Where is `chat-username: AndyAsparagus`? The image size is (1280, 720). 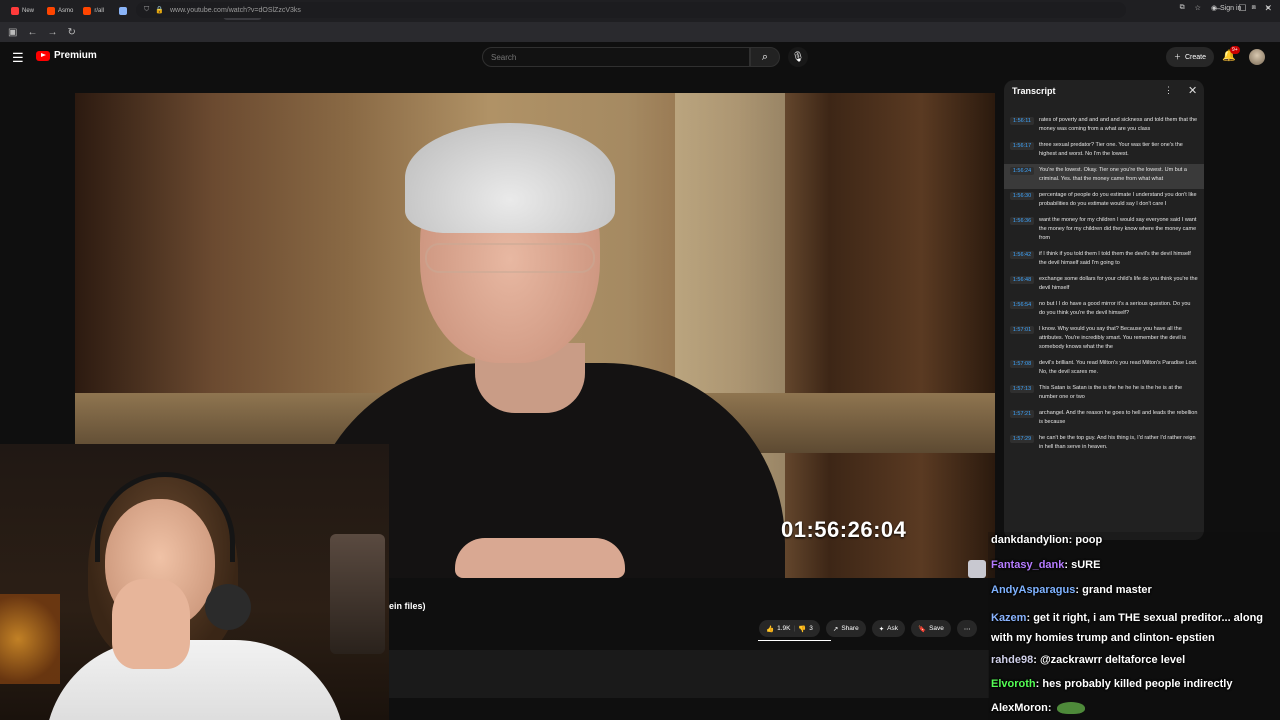 chat-username: AndyAsparagus is located at coordinates (1033, 590).